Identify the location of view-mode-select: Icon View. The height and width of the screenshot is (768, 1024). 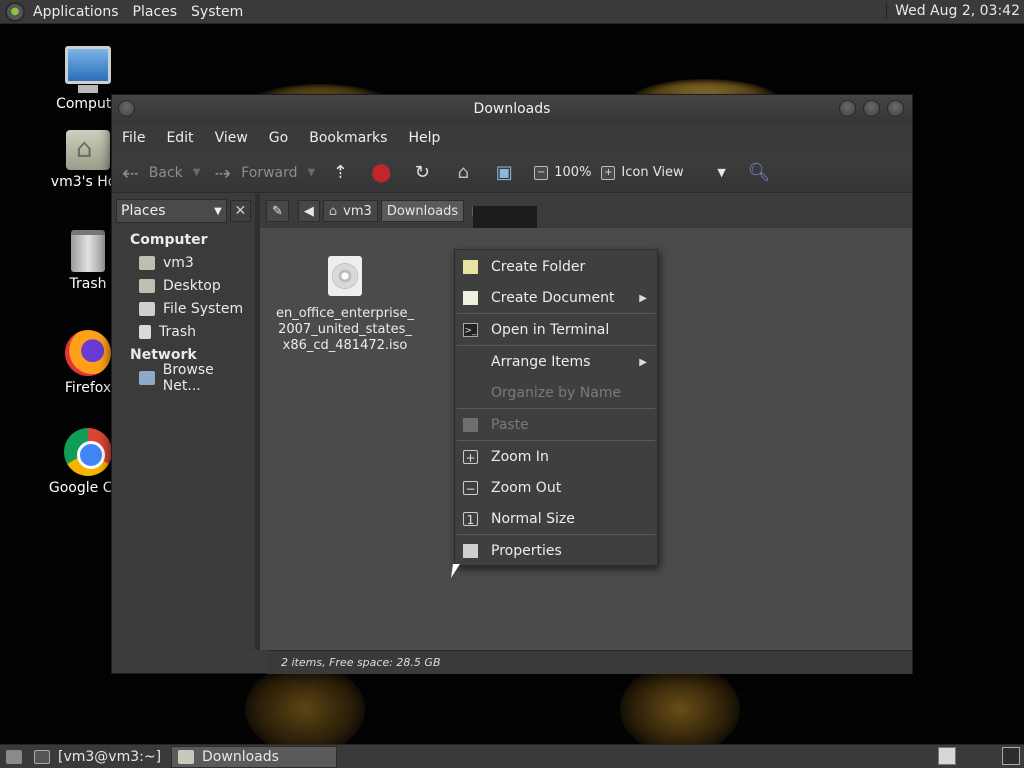
(669, 172).